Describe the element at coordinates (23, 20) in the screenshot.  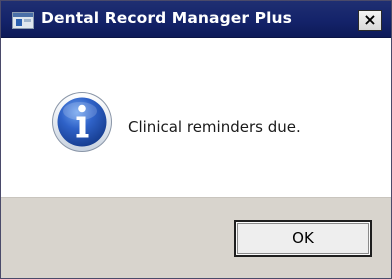
I see `app-window-icon` at that location.